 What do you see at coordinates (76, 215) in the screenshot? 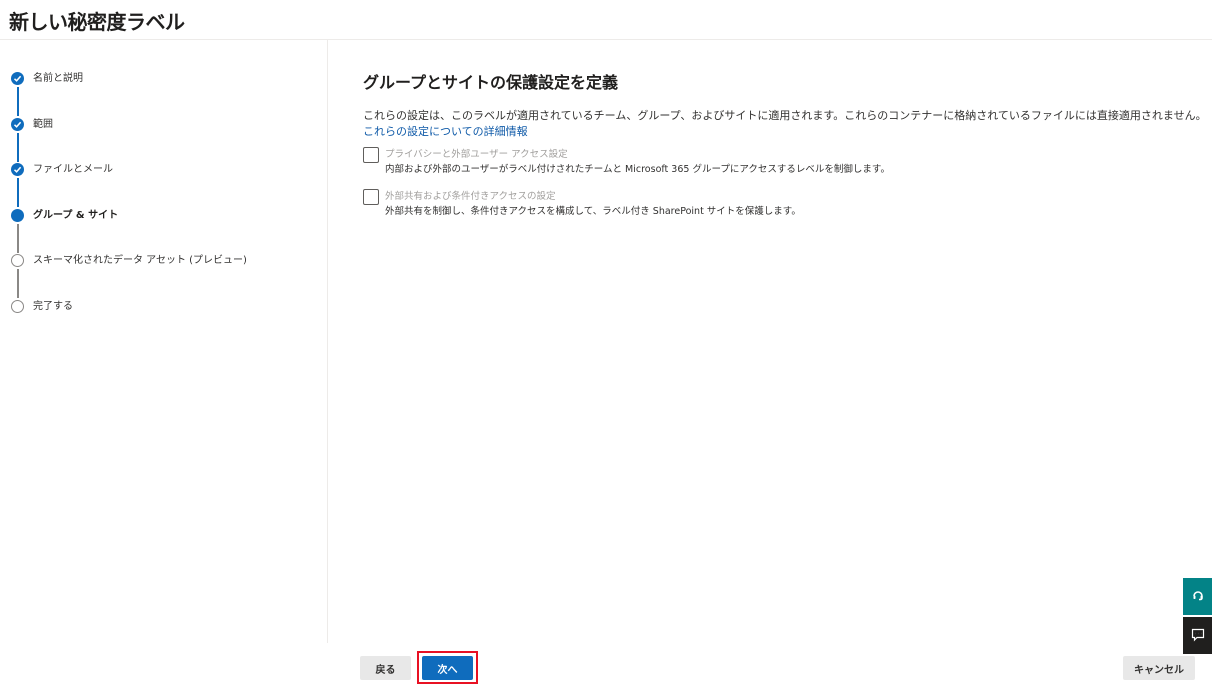
I see `step-label: グループ & サイト` at bounding box center [76, 215].